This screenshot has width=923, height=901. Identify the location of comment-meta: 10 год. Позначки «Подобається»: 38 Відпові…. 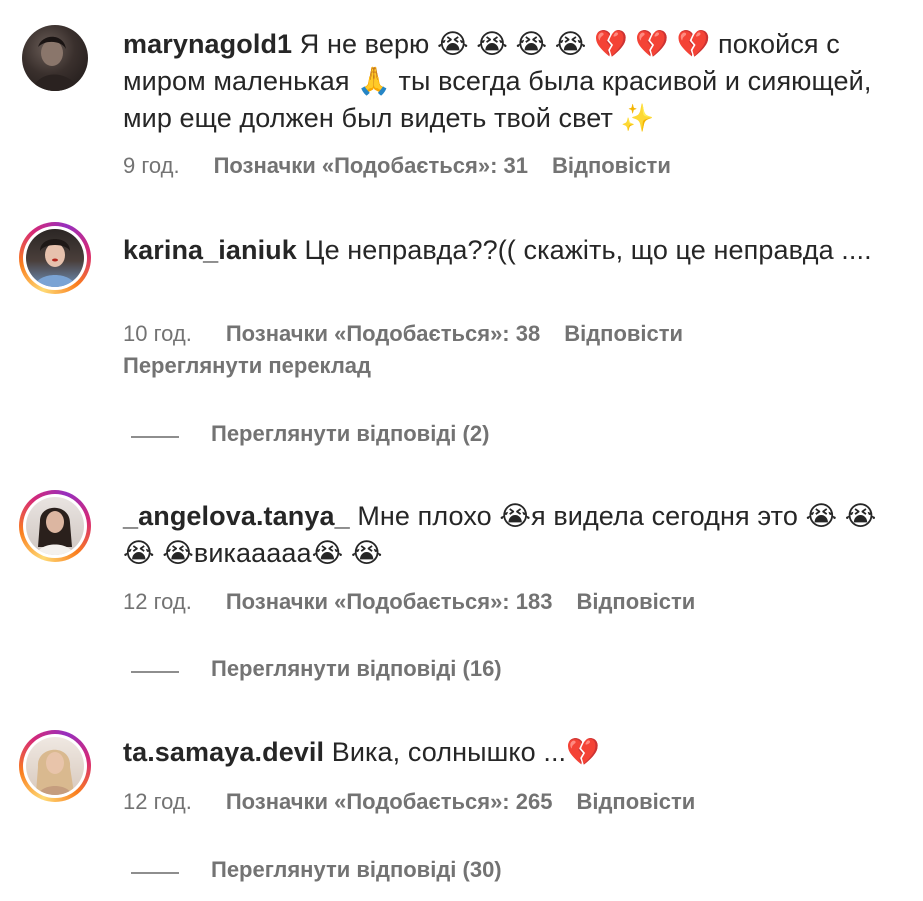
(403, 334).